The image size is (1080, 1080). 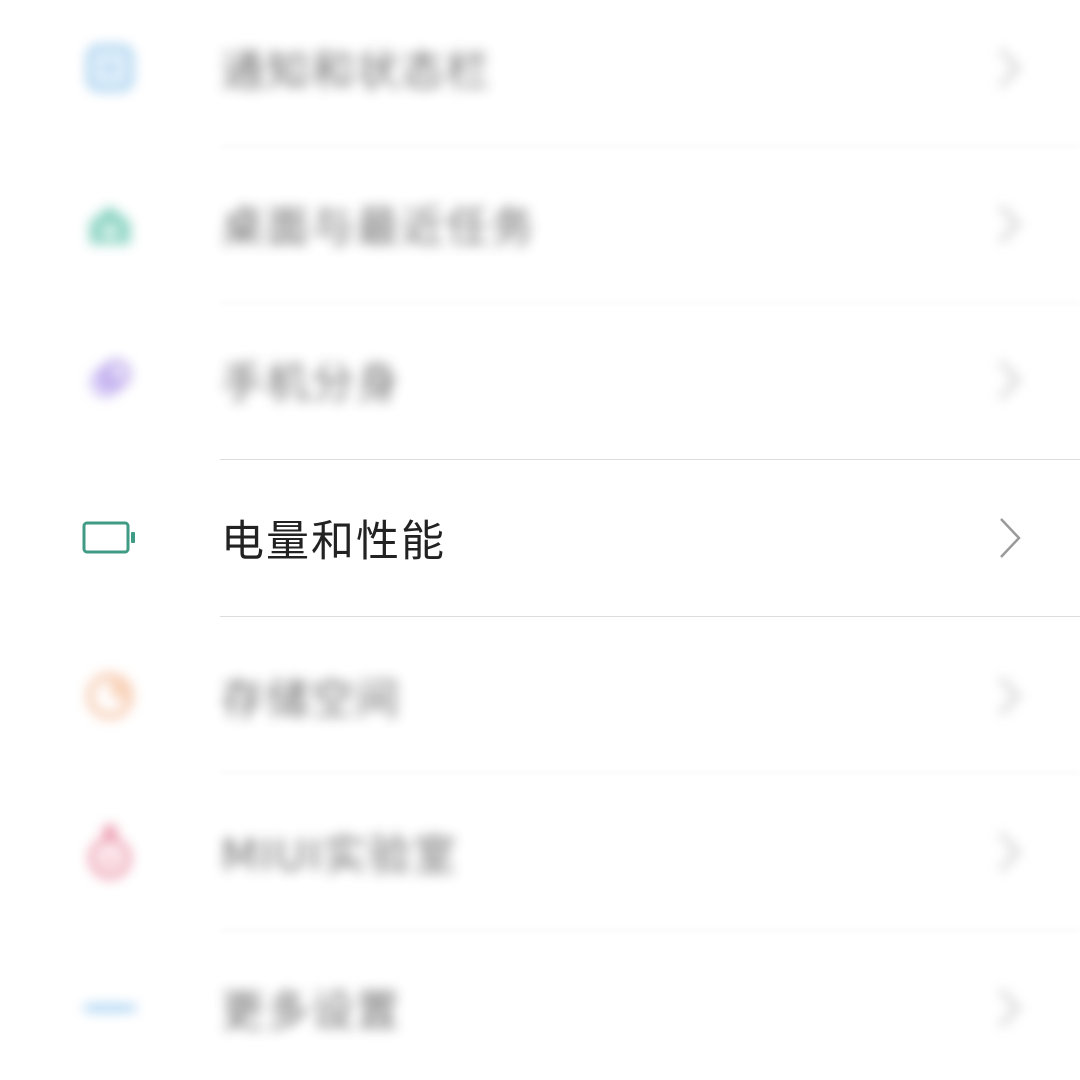 I want to click on settings-item-miui-lab: MIUI实验室, so click(x=540, y=852).